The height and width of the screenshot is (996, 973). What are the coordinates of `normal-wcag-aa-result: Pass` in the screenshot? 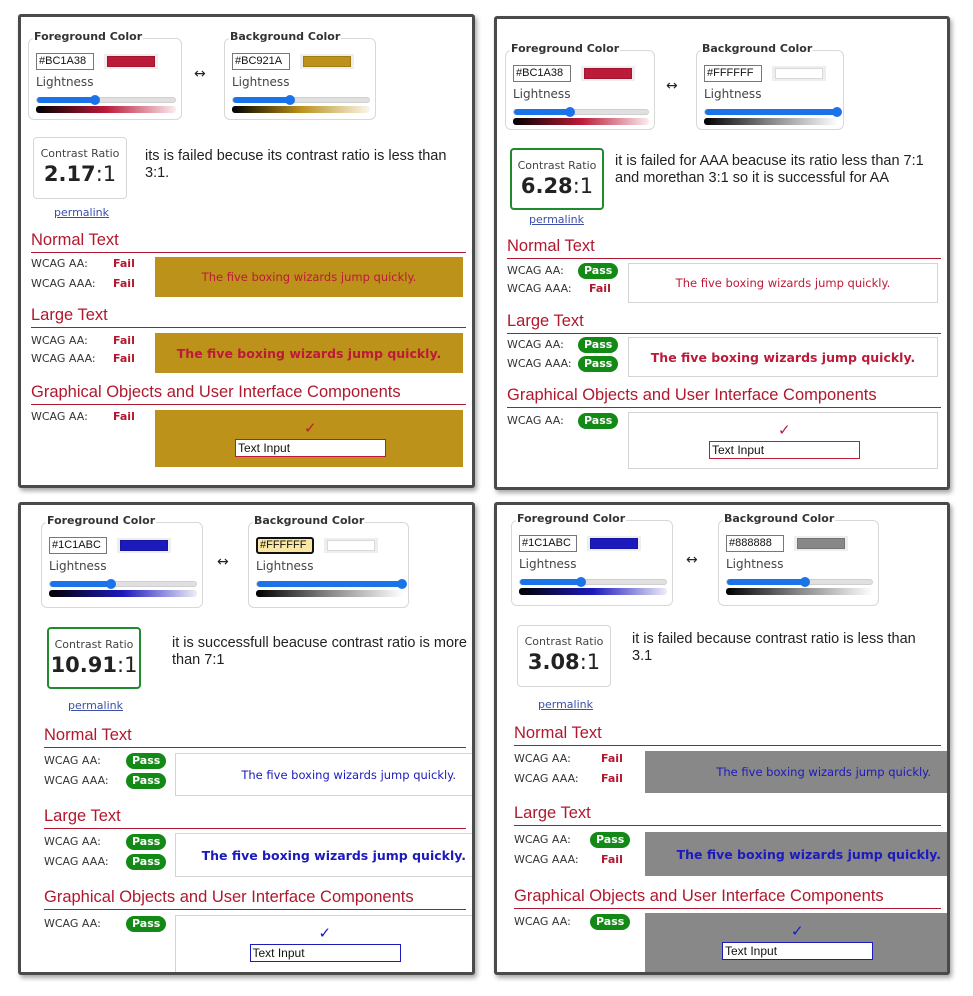 It's located at (598, 271).